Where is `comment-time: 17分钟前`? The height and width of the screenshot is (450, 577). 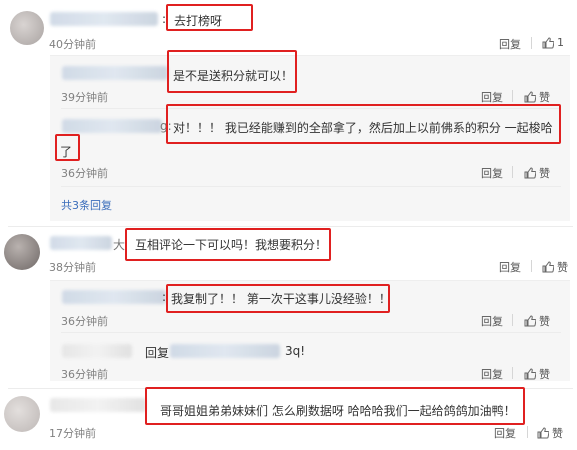 comment-time: 17分钟前 is located at coordinates (72, 433).